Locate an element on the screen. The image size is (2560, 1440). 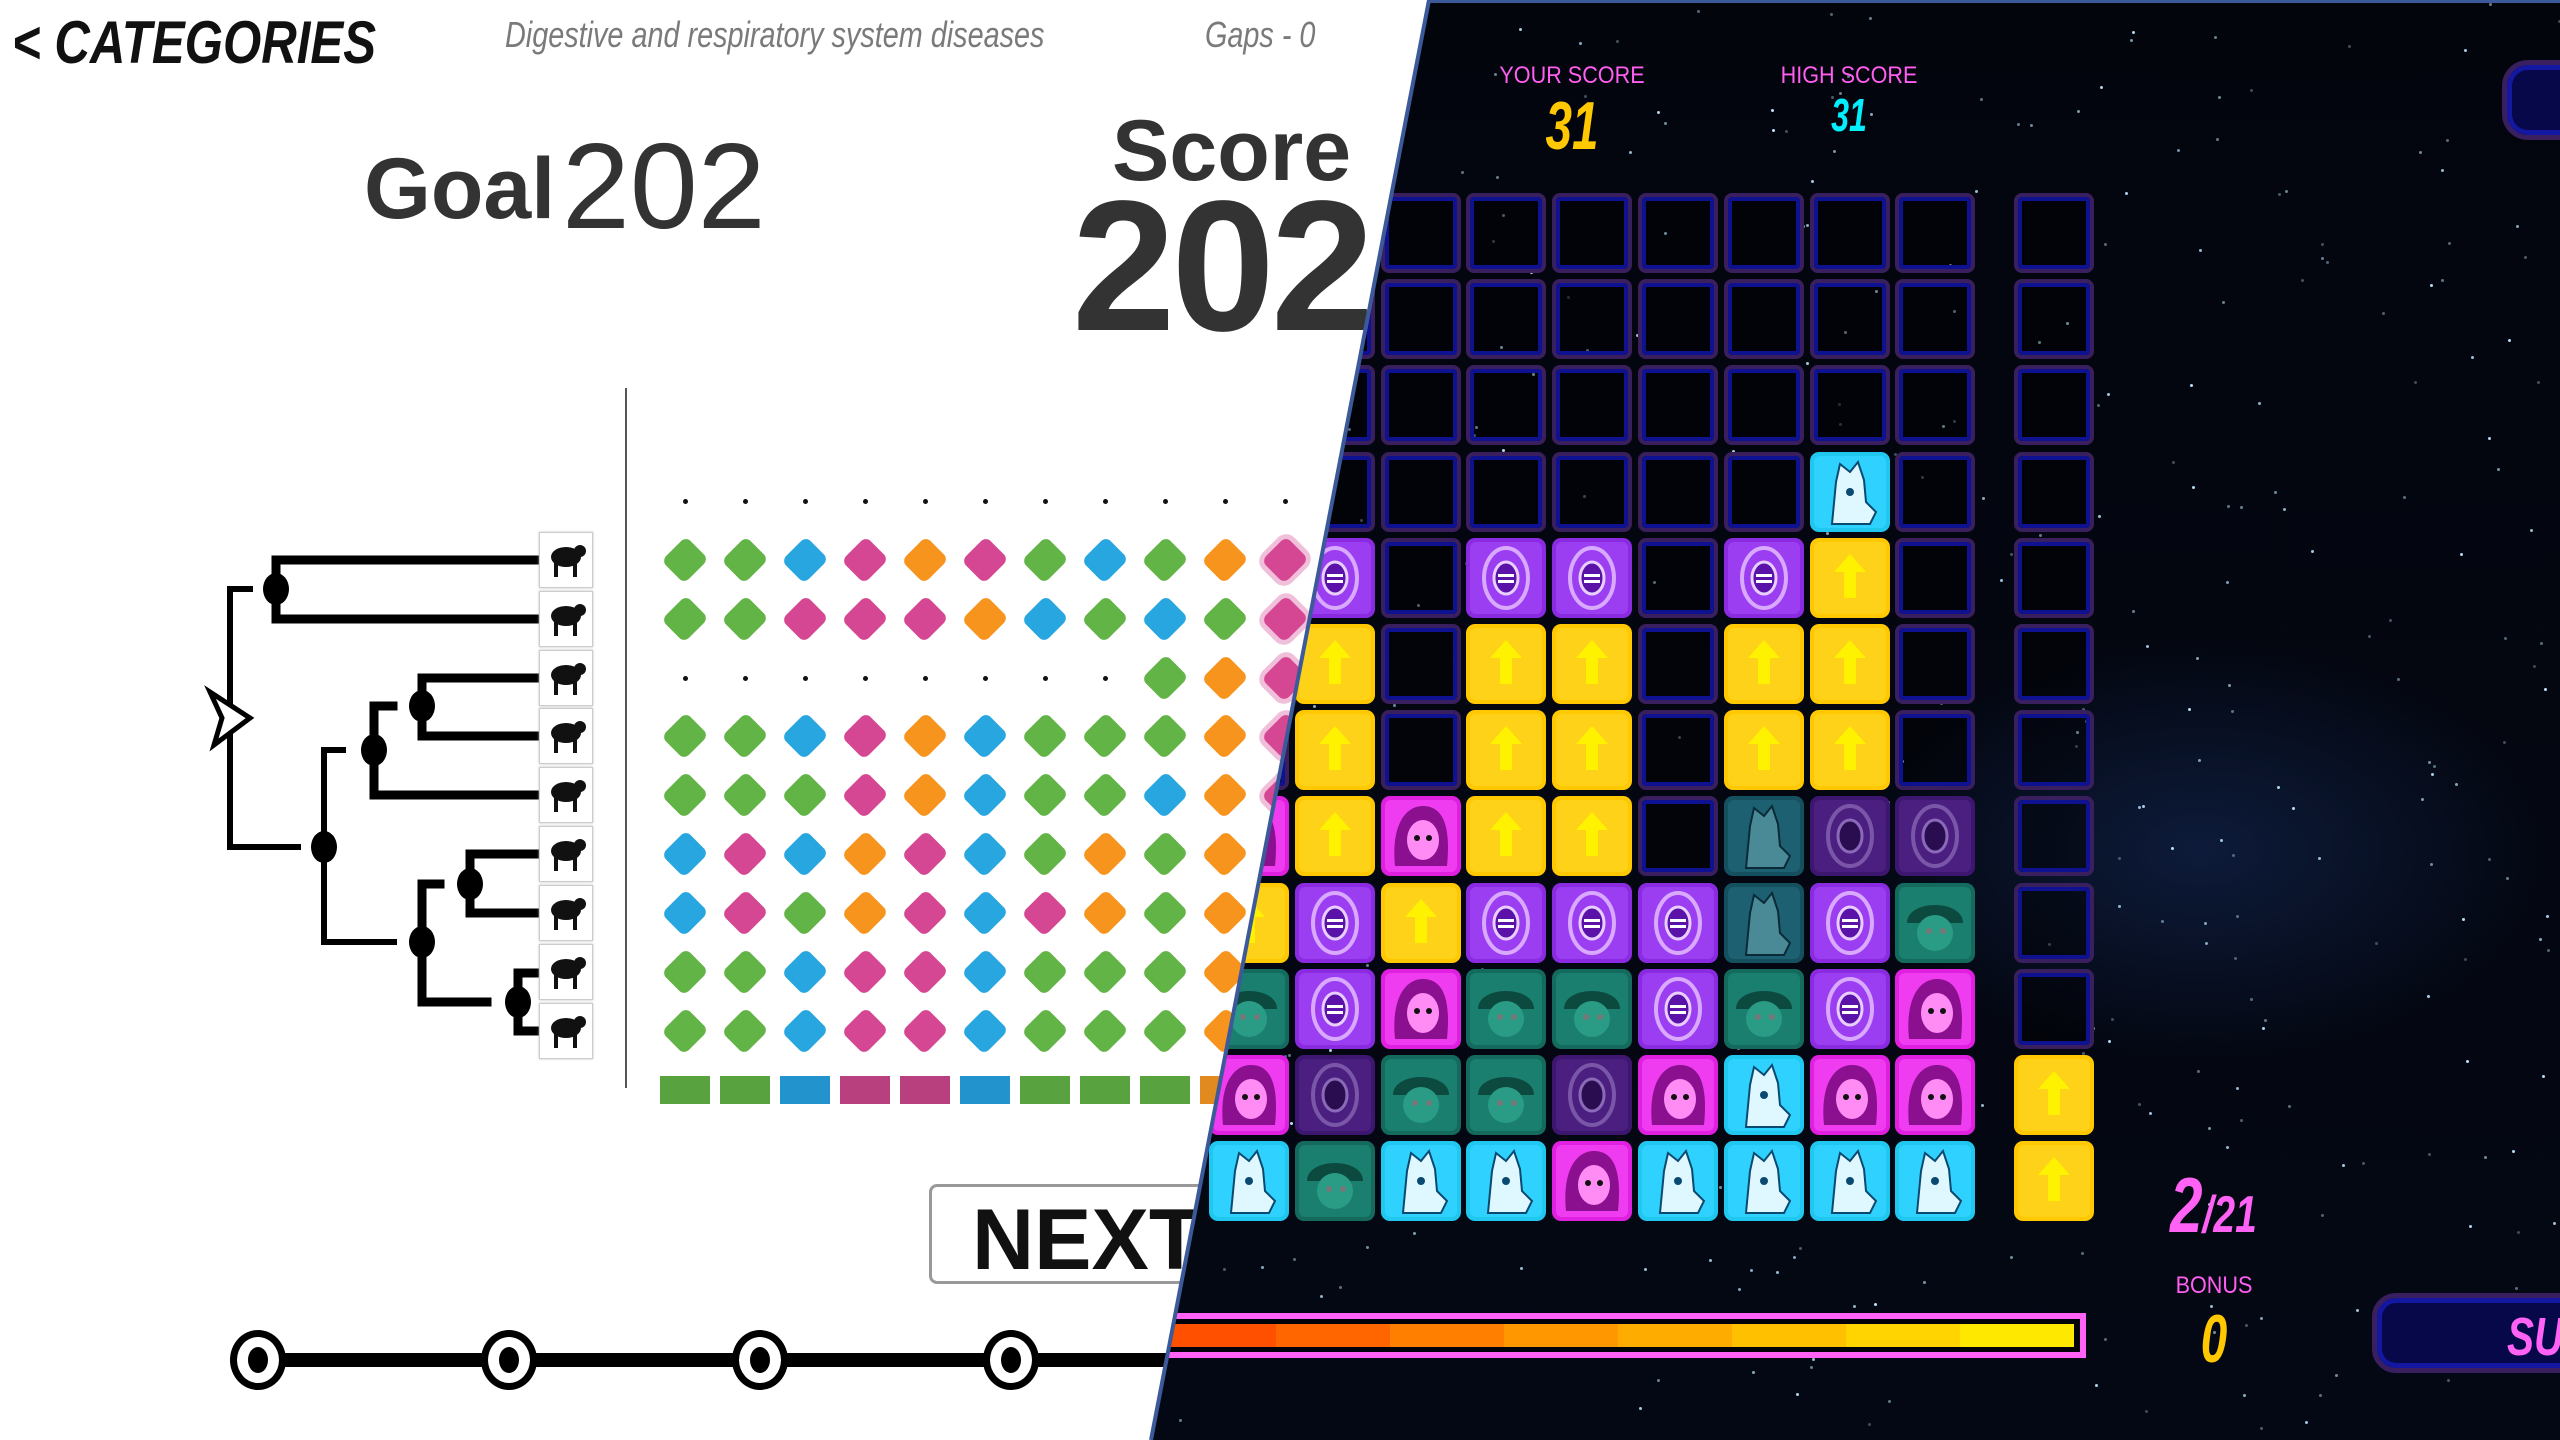
ice-tile-dim is located at coordinates (1763, 836).